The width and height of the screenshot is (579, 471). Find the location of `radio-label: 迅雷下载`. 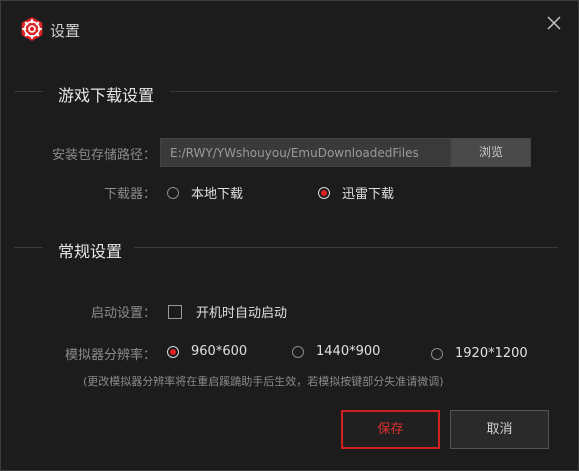

radio-label: 迅雷下载 is located at coordinates (368, 194).